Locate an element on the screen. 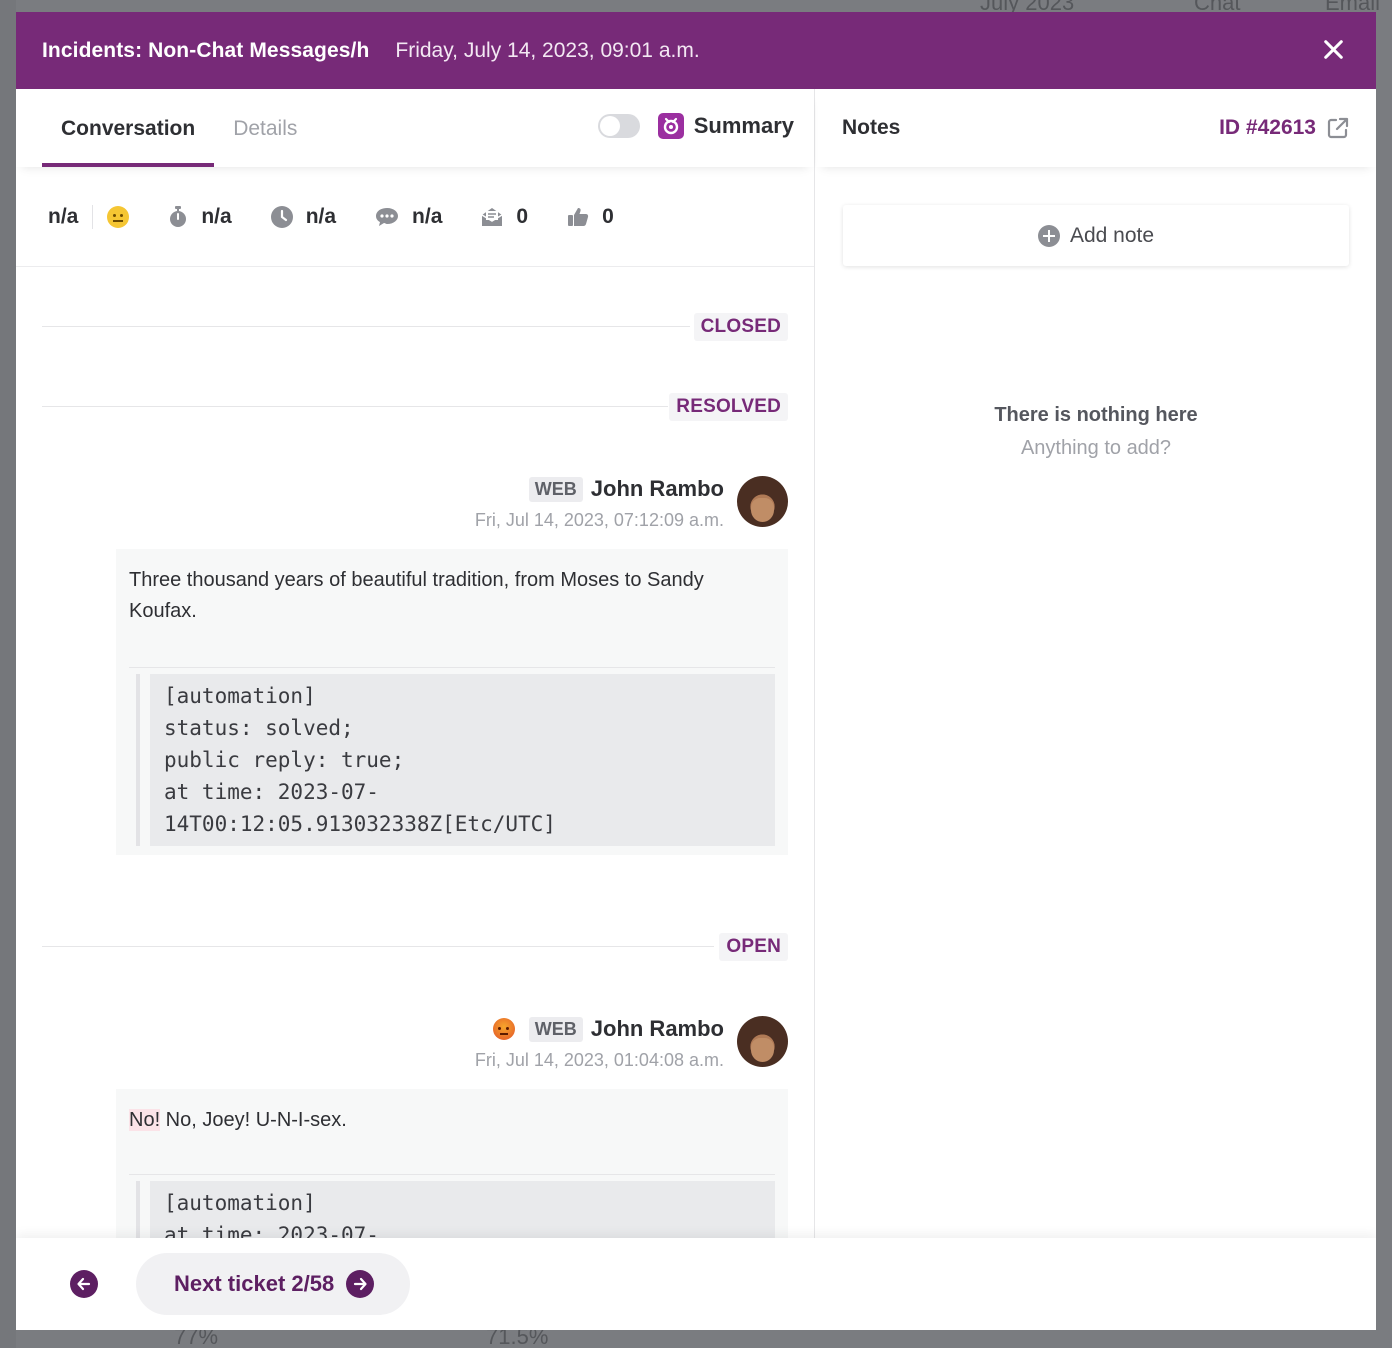  status-divider-closed: CLOSED is located at coordinates (415, 326).